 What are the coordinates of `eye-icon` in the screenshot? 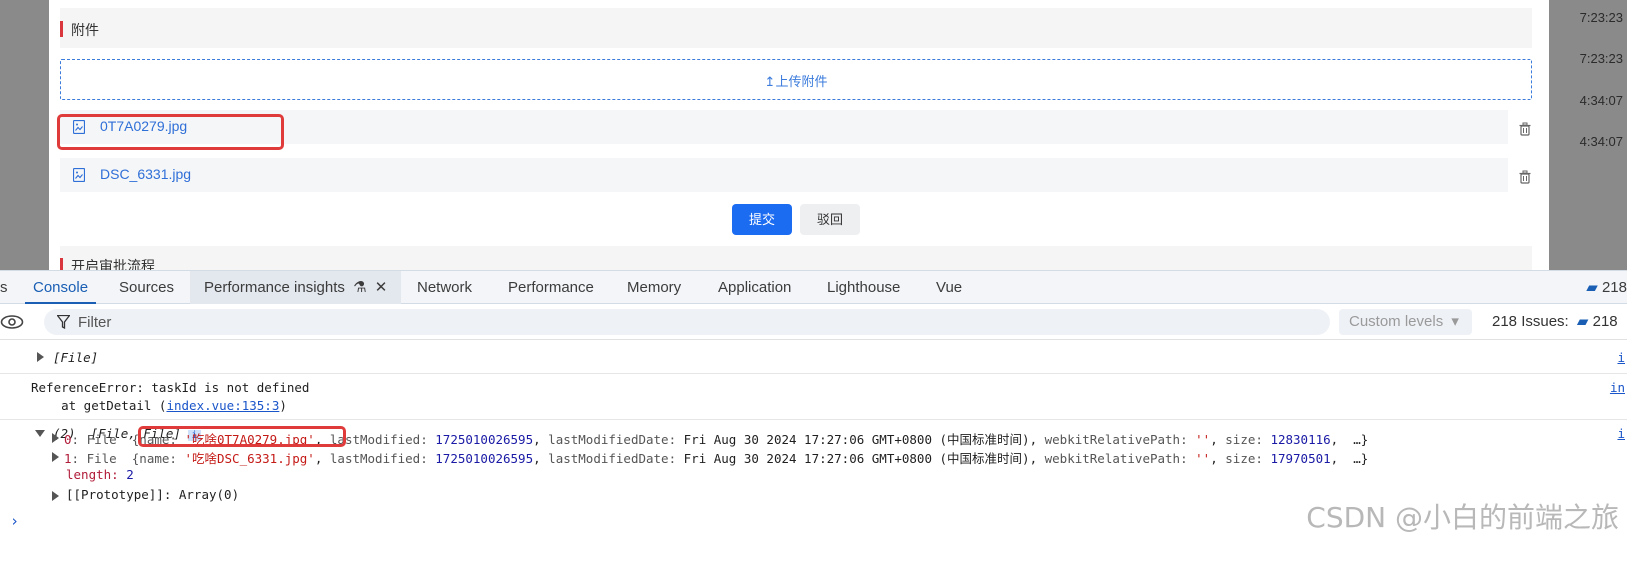 It's located at (12, 322).